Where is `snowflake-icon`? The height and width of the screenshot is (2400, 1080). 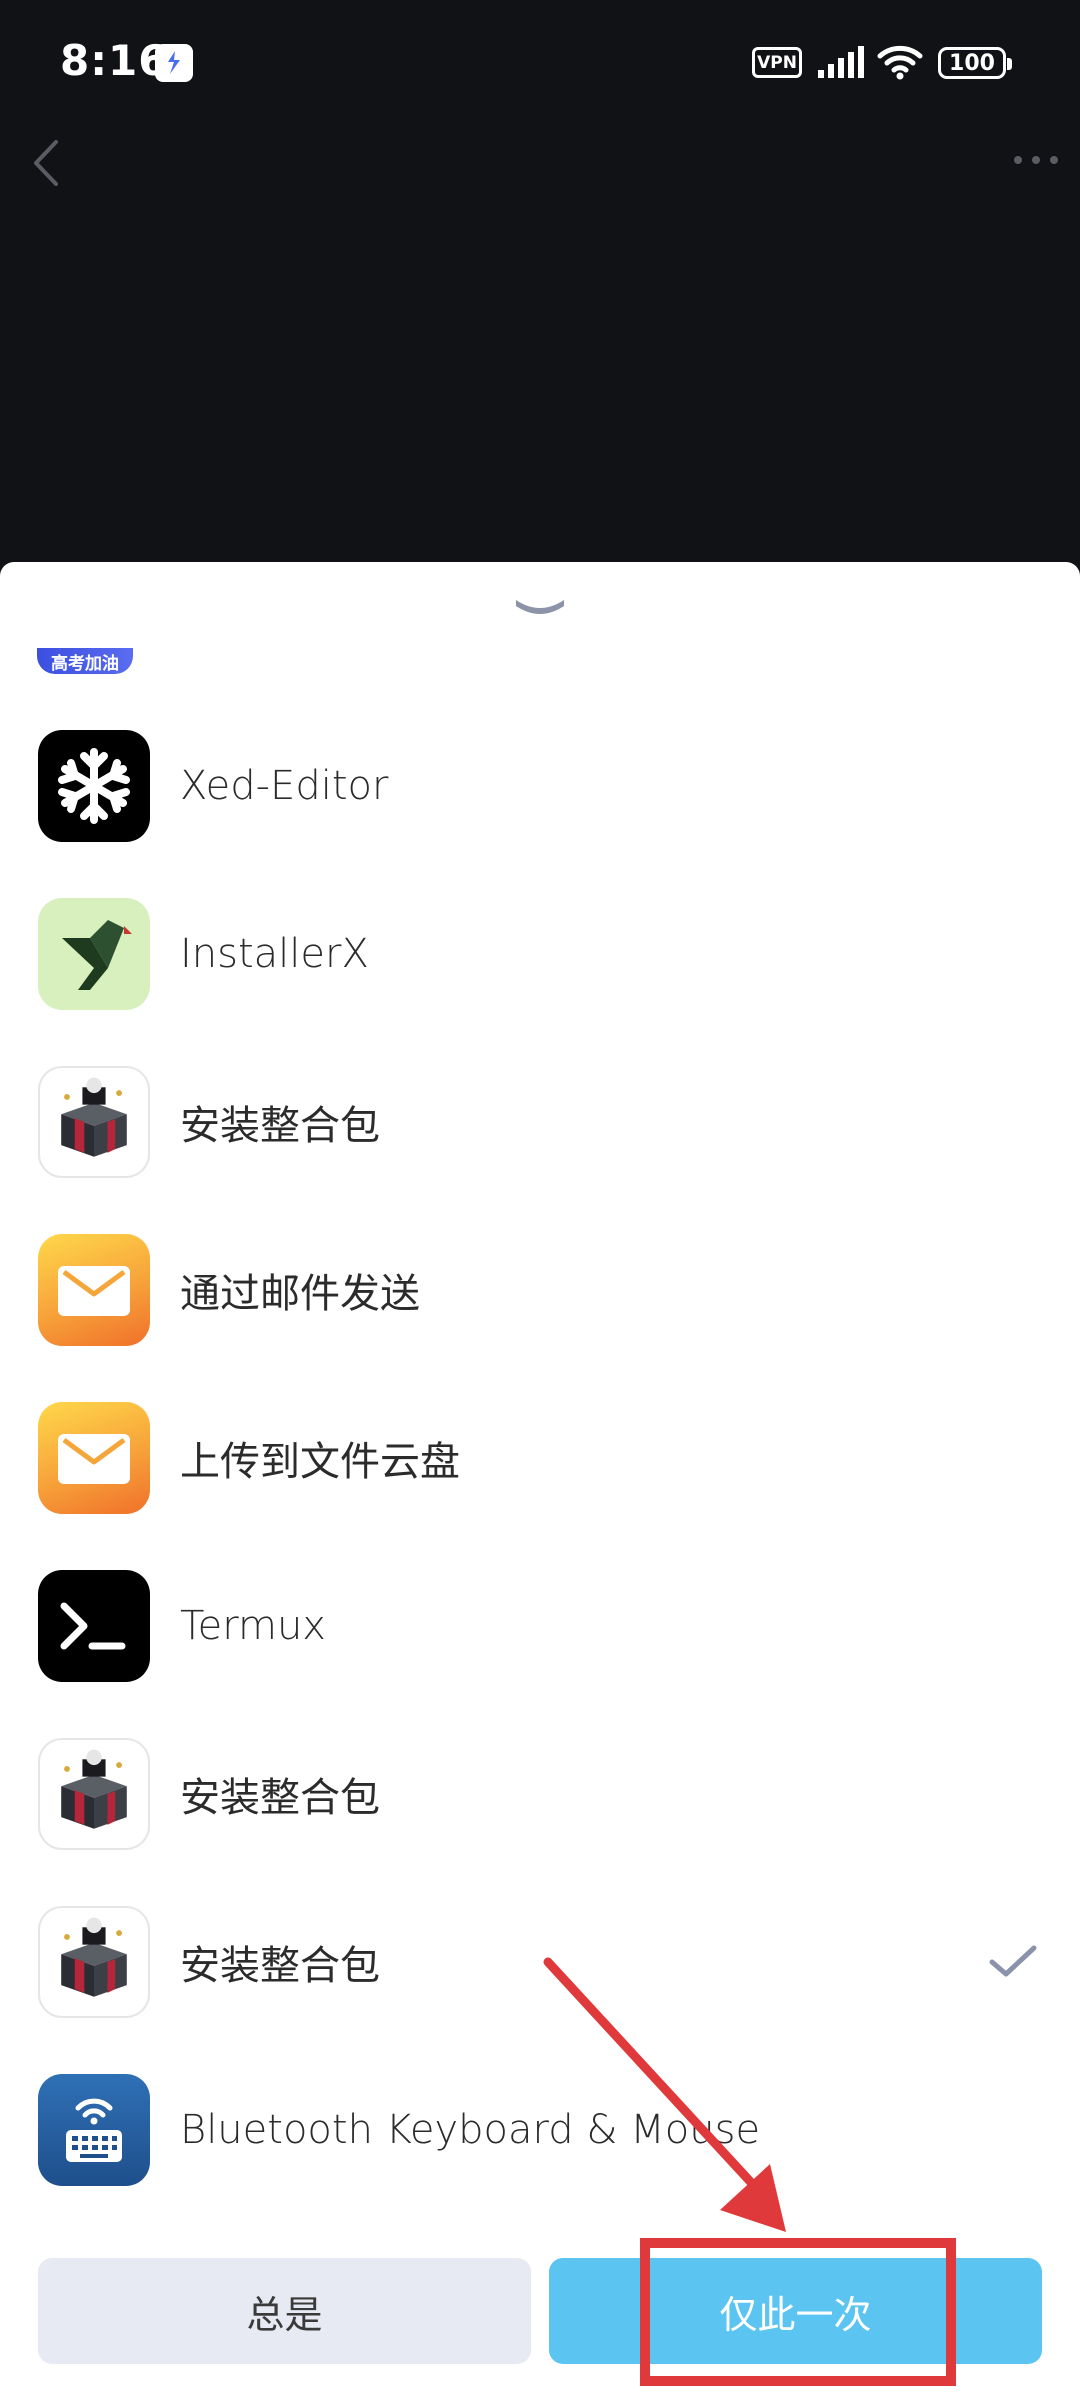
snowflake-icon is located at coordinates (94, 786).